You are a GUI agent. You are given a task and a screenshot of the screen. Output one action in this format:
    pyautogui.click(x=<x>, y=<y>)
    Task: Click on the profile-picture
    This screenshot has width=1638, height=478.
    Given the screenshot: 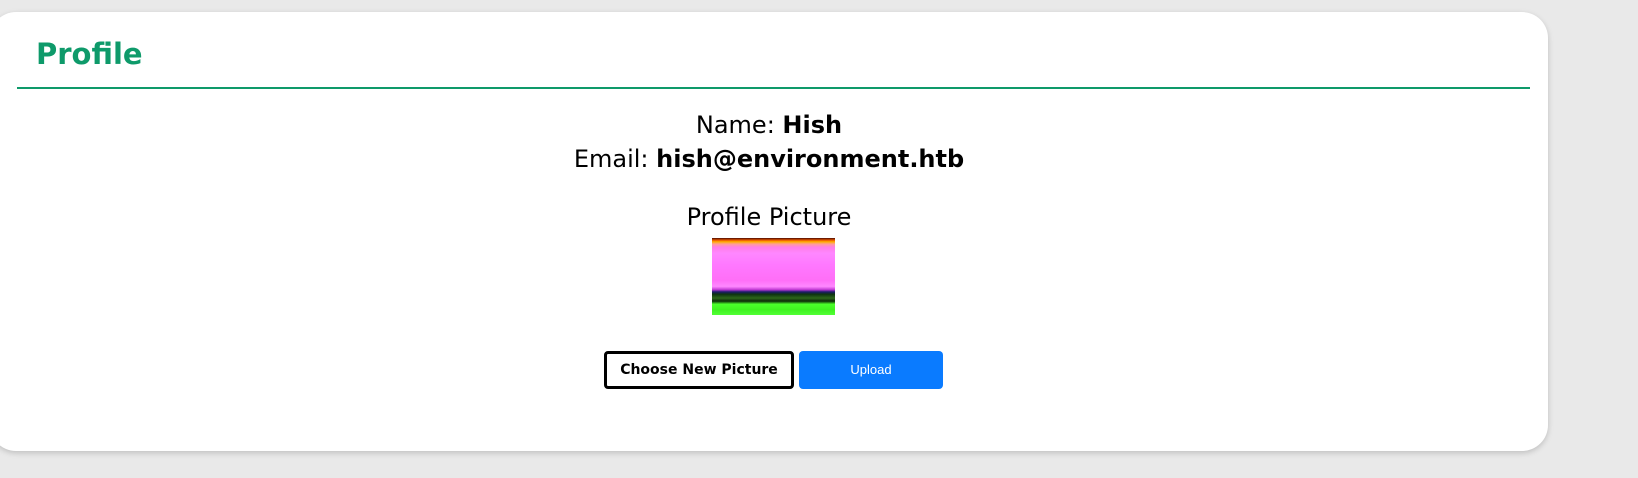 What is the action you would take?
    pyautogui.click(x=773, y=276)
    